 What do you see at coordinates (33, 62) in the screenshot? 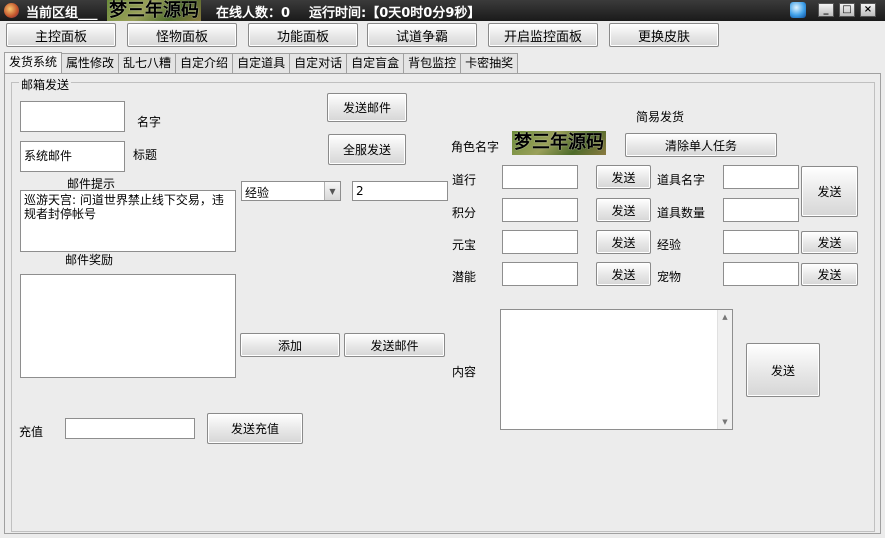
I see `tab-shipping: 发货系统` at bounding box center [33, 62].